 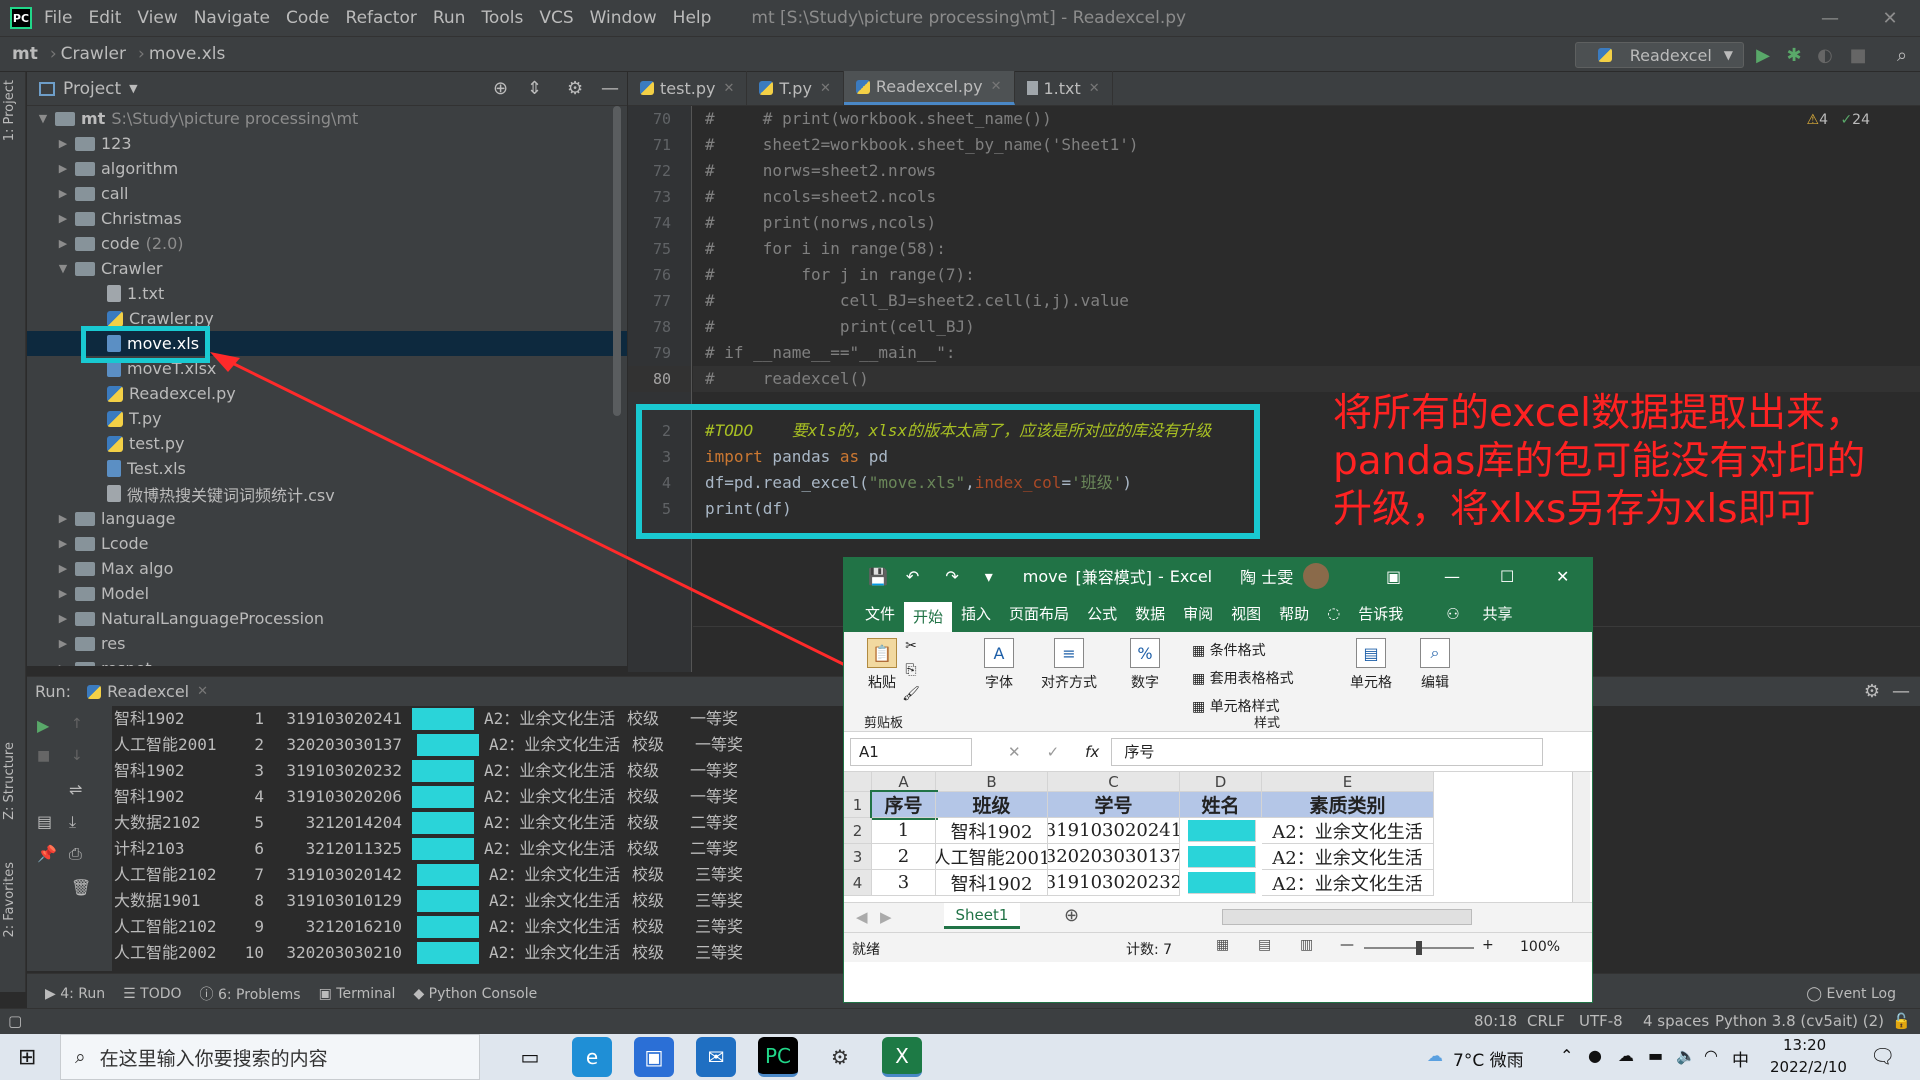 What do you see at coordinates (1839, 120) in the screenshot?
I see `inspection-widget: ⚠4 ✓24` at bounding box center [1839, 120].